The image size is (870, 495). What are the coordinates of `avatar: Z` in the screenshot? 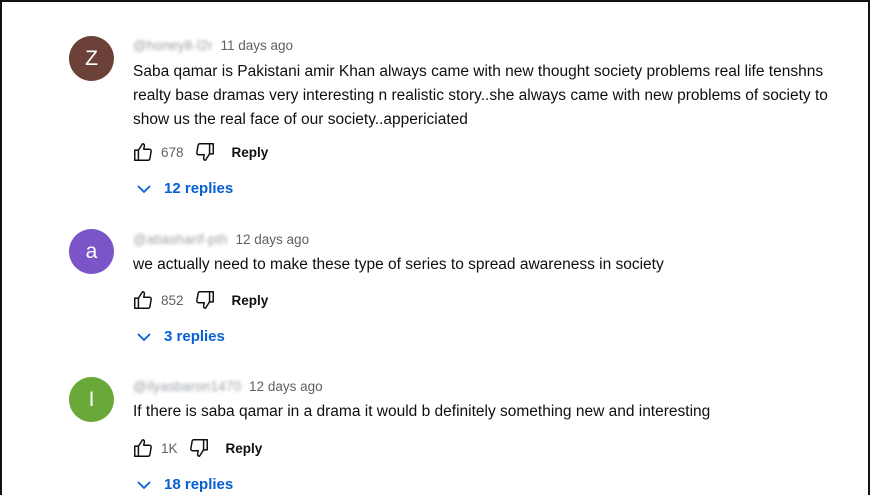 It's located at (91, 58).